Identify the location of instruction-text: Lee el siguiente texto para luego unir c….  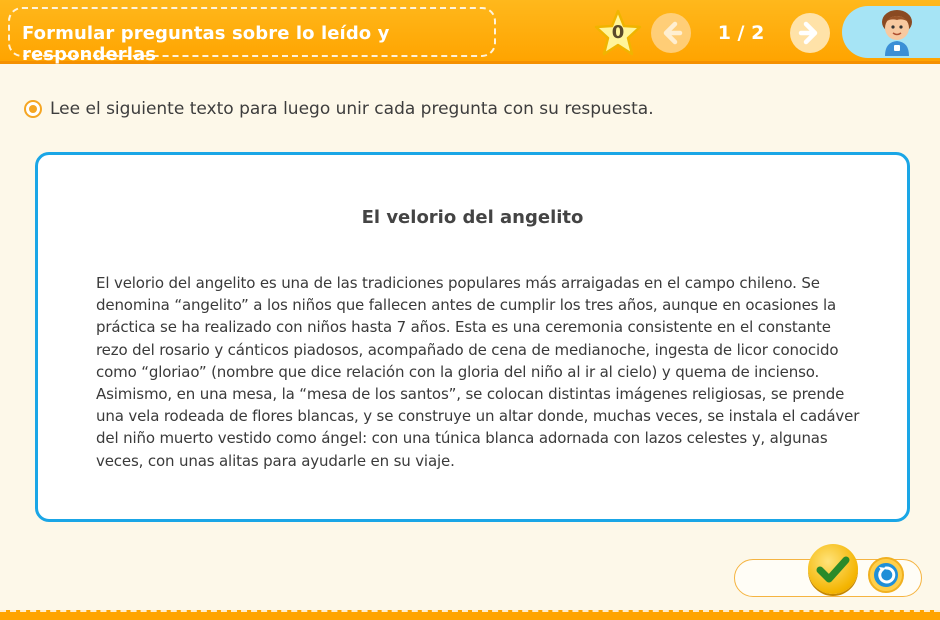
(352, 109).